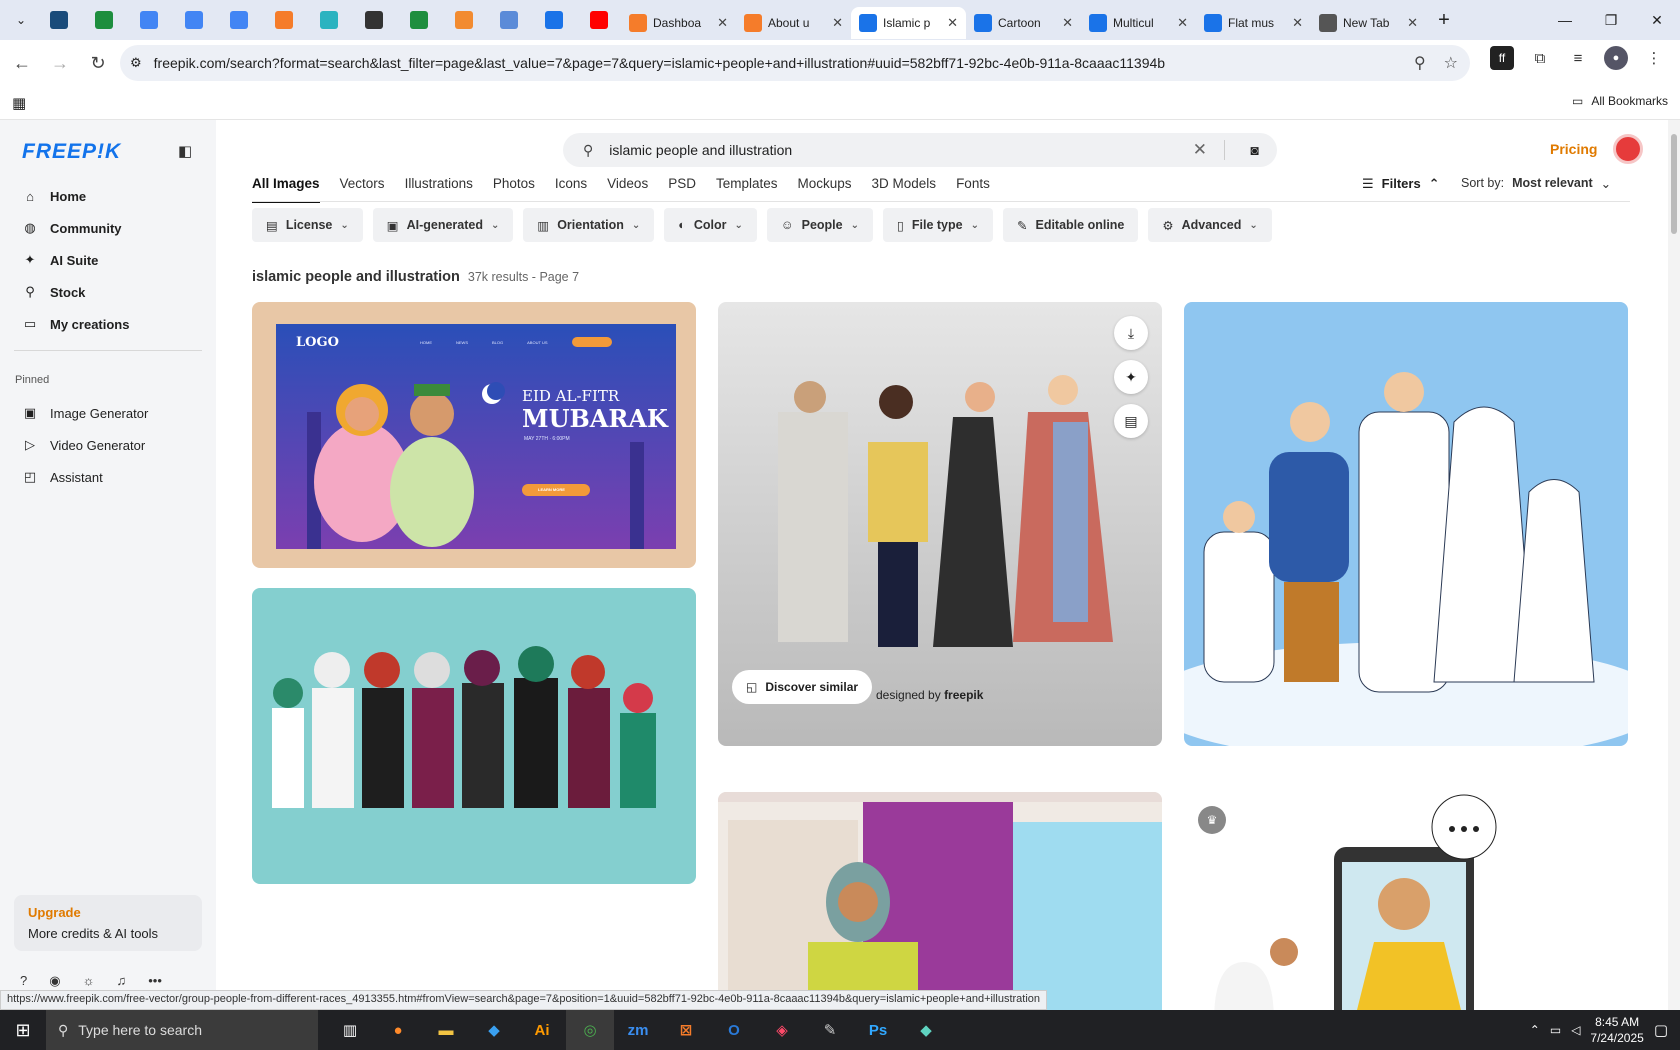 The width and height of the screenshot is (1680, 1050). I want to click on sidebar-item-community: ◍ Community, so click(109, 228).